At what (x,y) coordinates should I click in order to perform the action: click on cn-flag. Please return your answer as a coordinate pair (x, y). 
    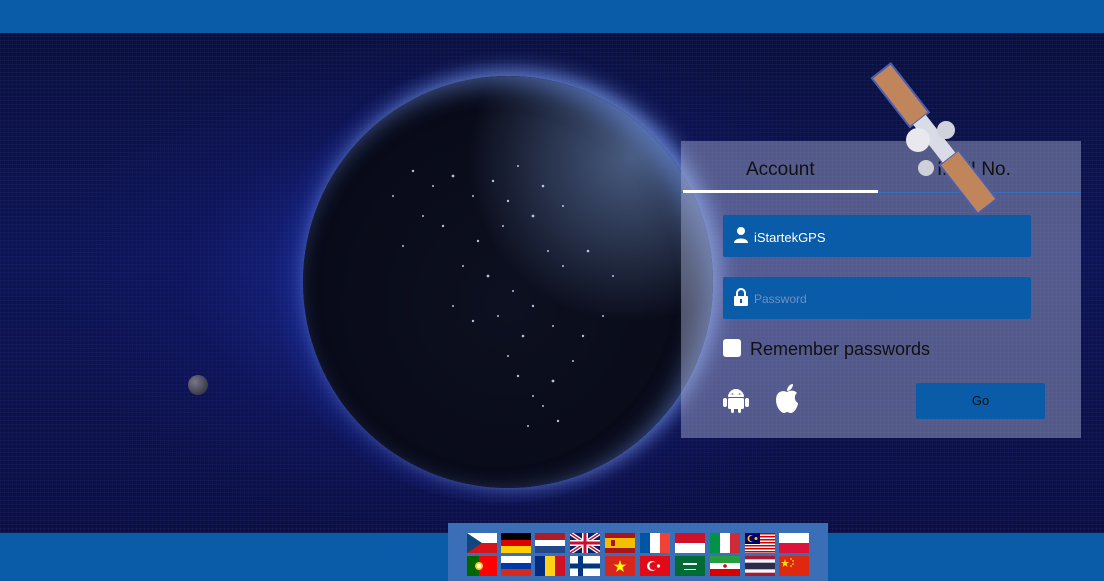
    Looking at the image, I should click on (794, 566).